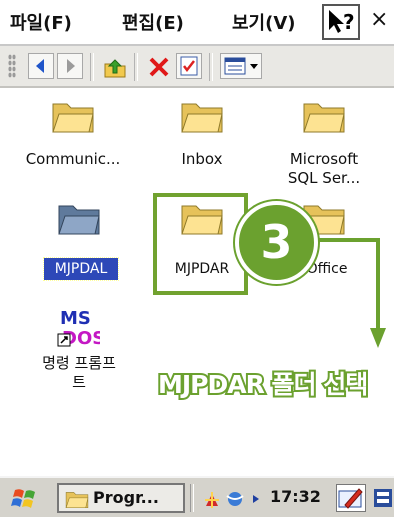 The height and width of the screenshot is (517, 394). I want to click on keyboard-icon, so click(383, 498).